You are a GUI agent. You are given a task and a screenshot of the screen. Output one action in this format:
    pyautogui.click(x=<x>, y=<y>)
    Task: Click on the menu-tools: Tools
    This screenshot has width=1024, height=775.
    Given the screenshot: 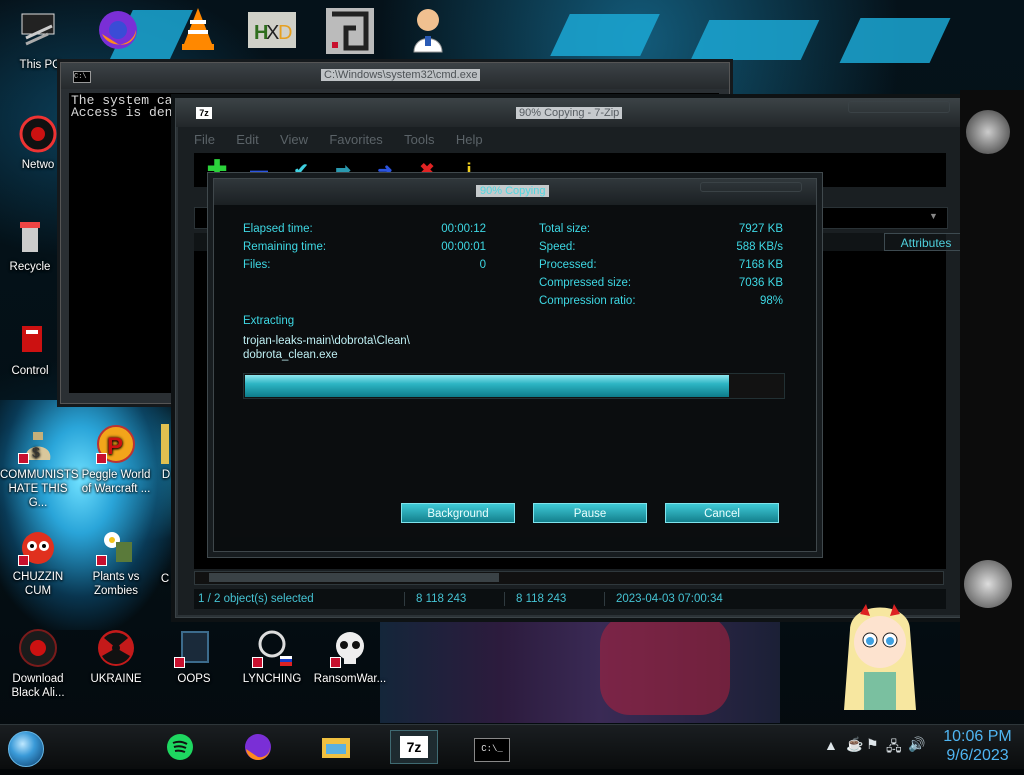 What is the action you would take?
    pyautogui.click(x=419, y=140)
    